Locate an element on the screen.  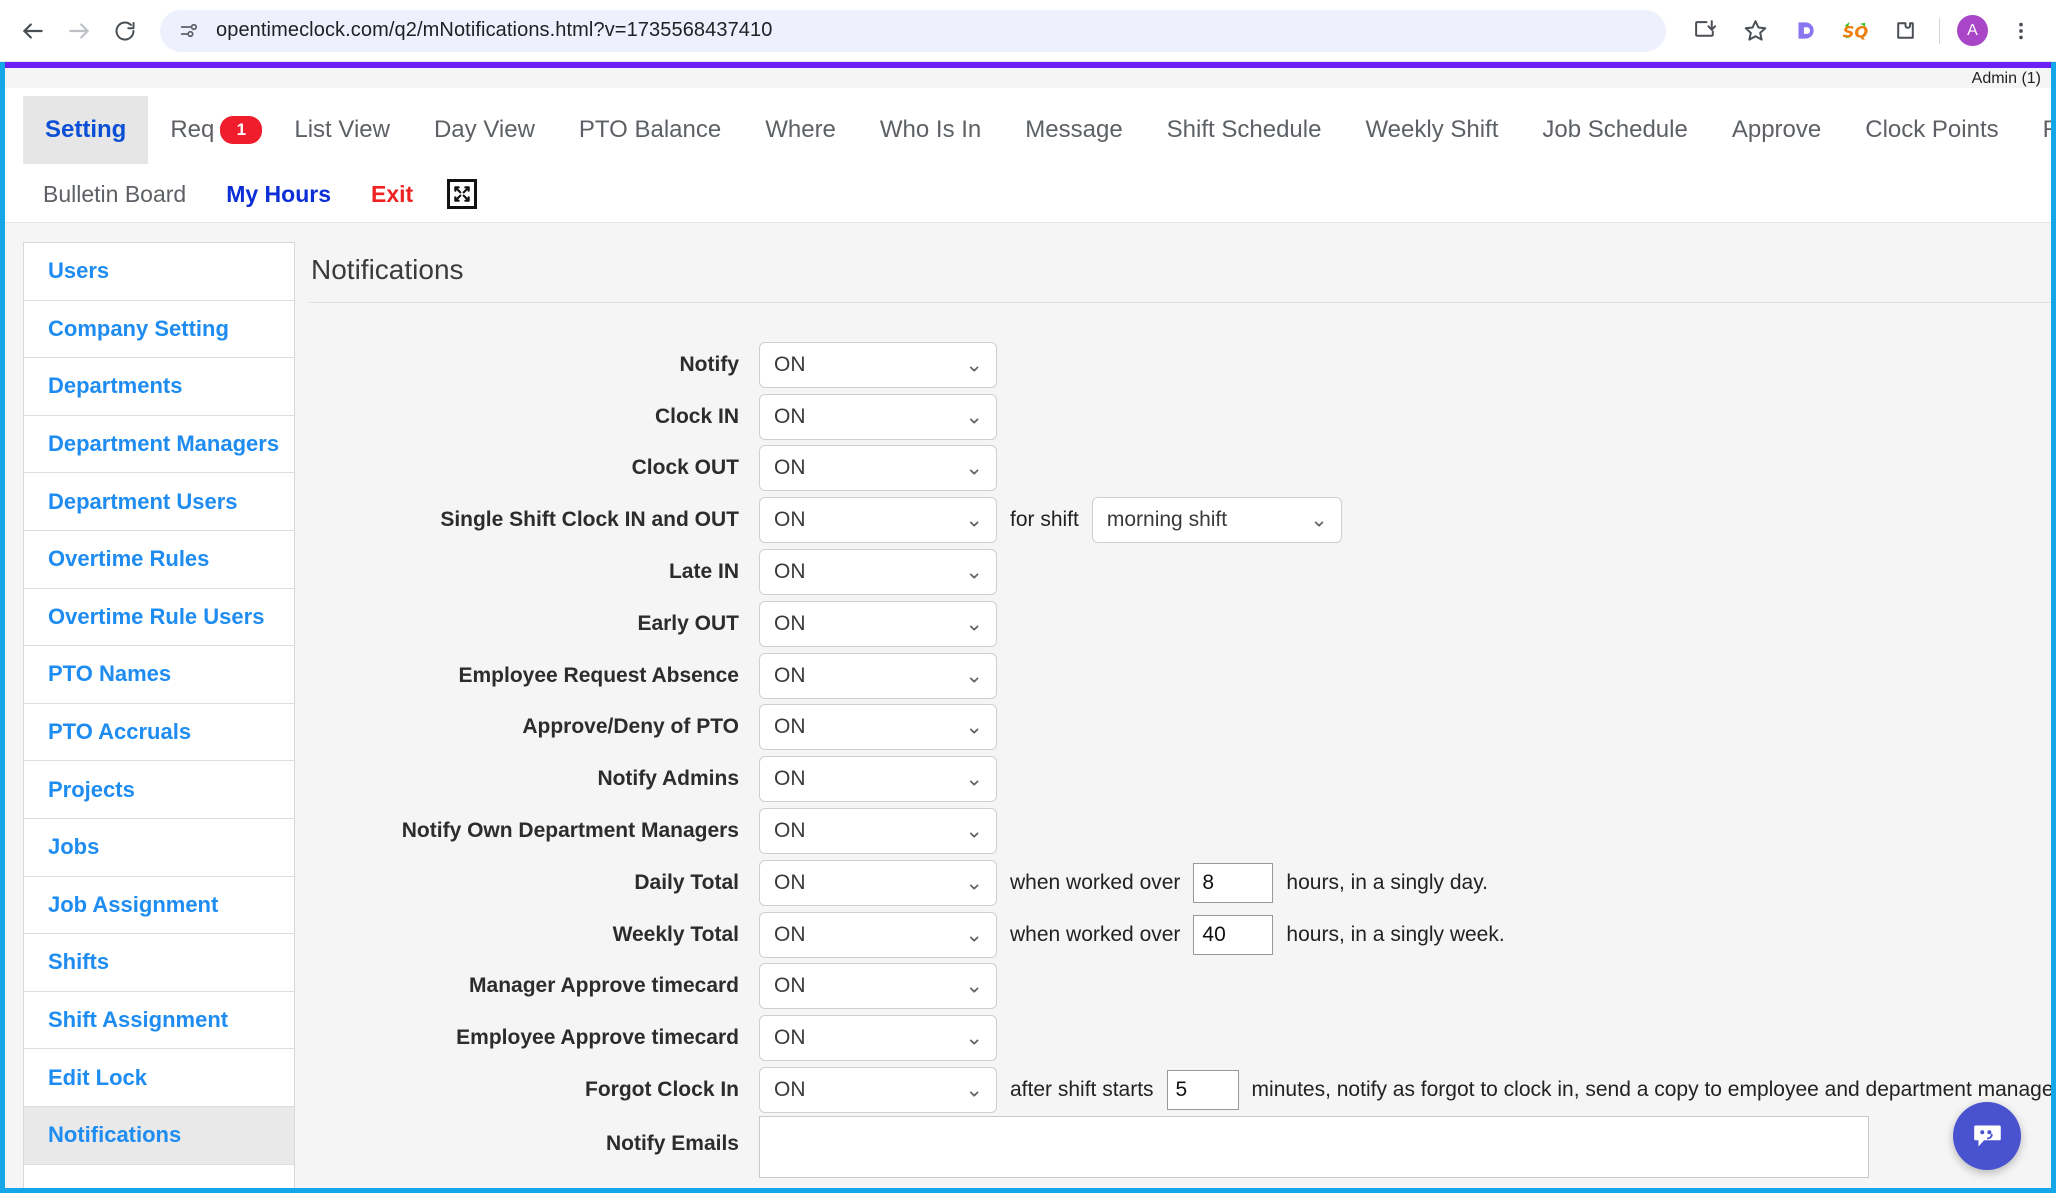
tab-message: Message is located at coordinates (1073, 130).